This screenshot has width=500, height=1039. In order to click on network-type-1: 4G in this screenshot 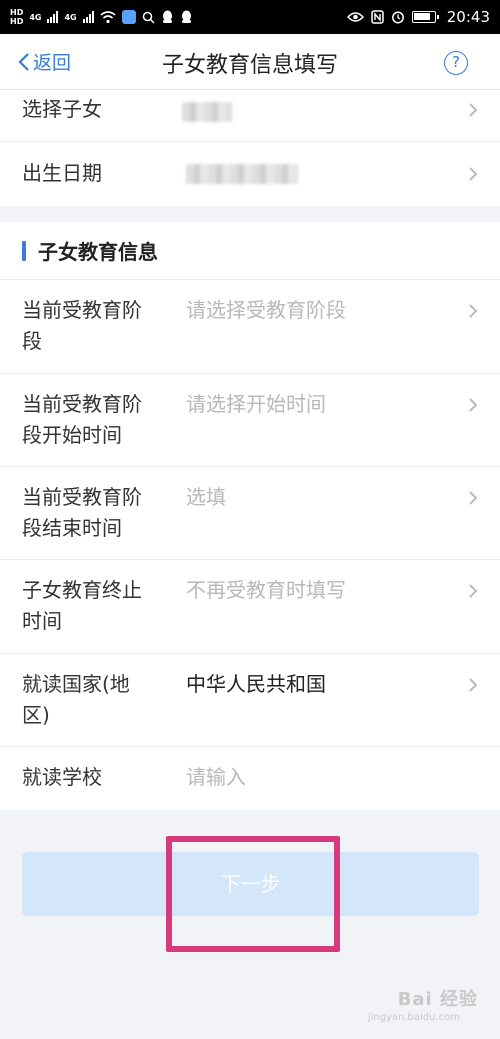, I will do `click(35, 17)`.